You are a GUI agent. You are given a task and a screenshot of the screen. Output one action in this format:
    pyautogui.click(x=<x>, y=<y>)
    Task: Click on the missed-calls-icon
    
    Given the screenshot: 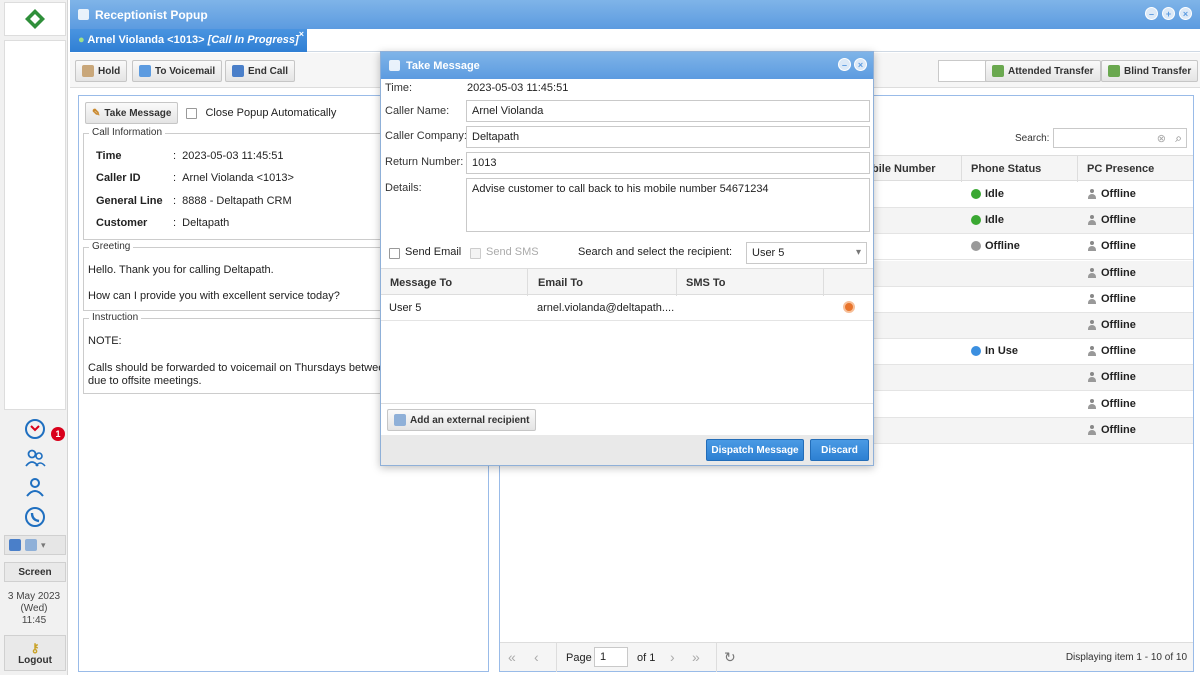 What is the action you would take?
    pyautogui.click(x=35, y=429)
    